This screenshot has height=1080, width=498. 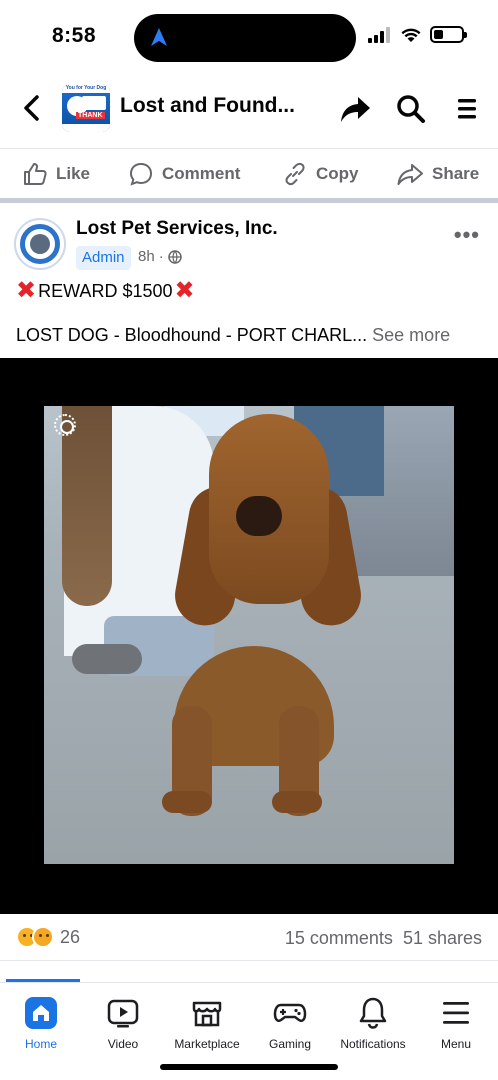 I want to click on tab-video: Video, so click(x=123, y=1023).